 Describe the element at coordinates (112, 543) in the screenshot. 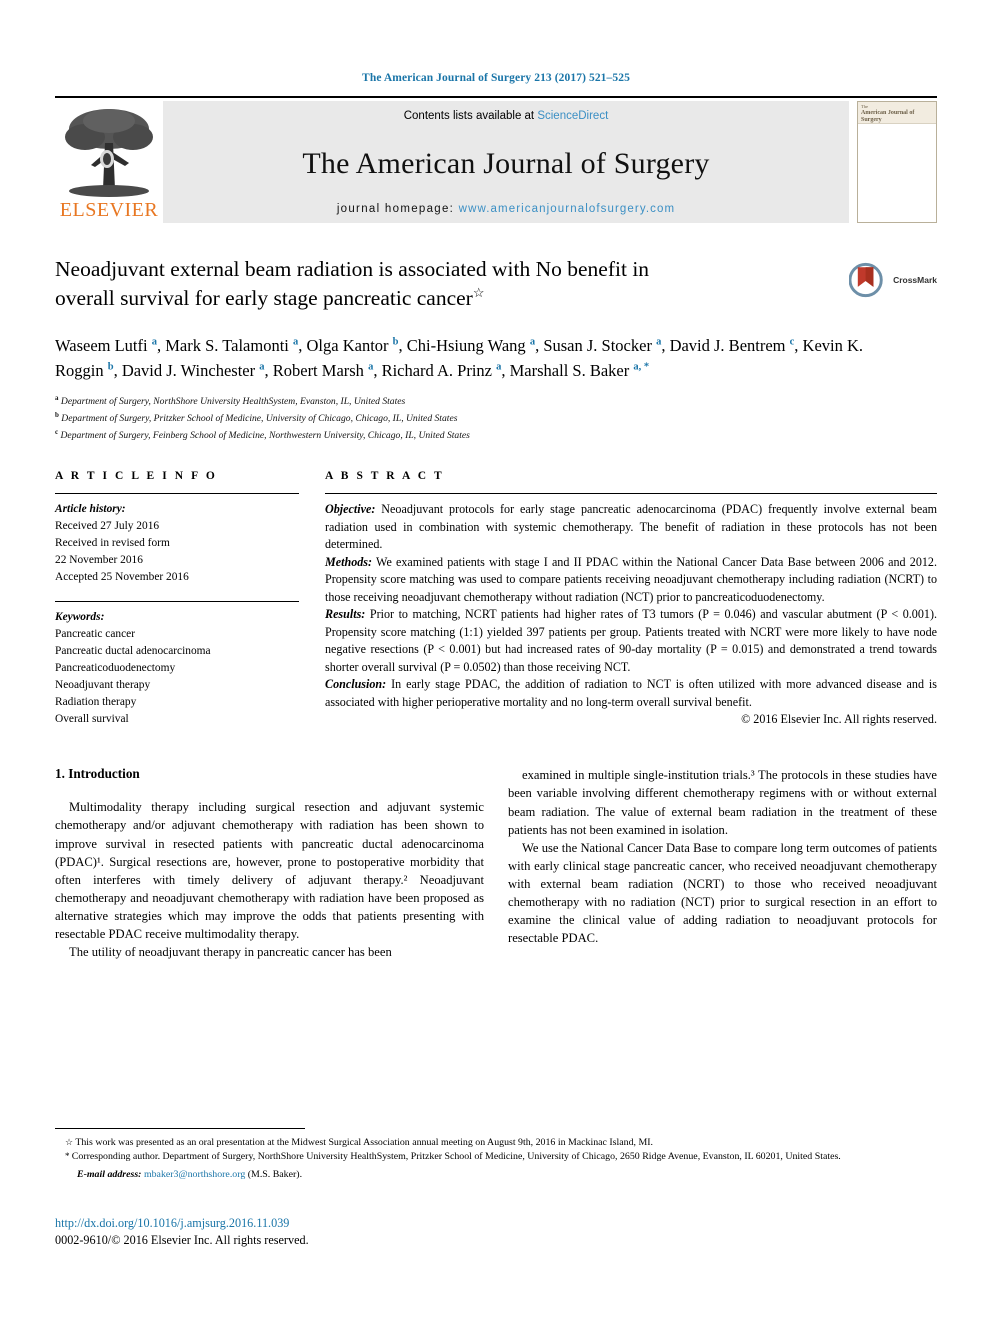

I see `article-history-line: Received in revised form` at that location.